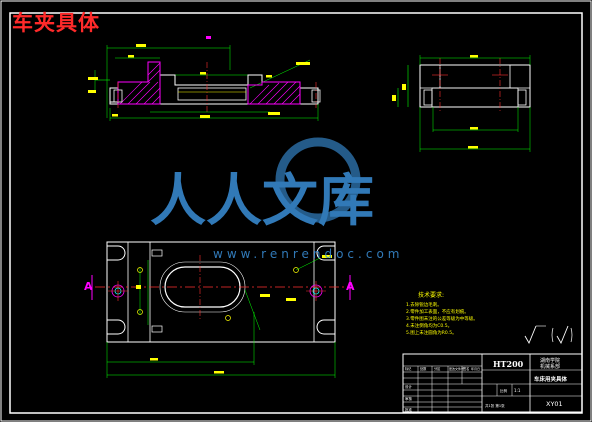  What do you see at coordinates (431, 295) in the screenshot?
I see `tech-requirements-title: 技术要求:` at bounding box center [431, 295].